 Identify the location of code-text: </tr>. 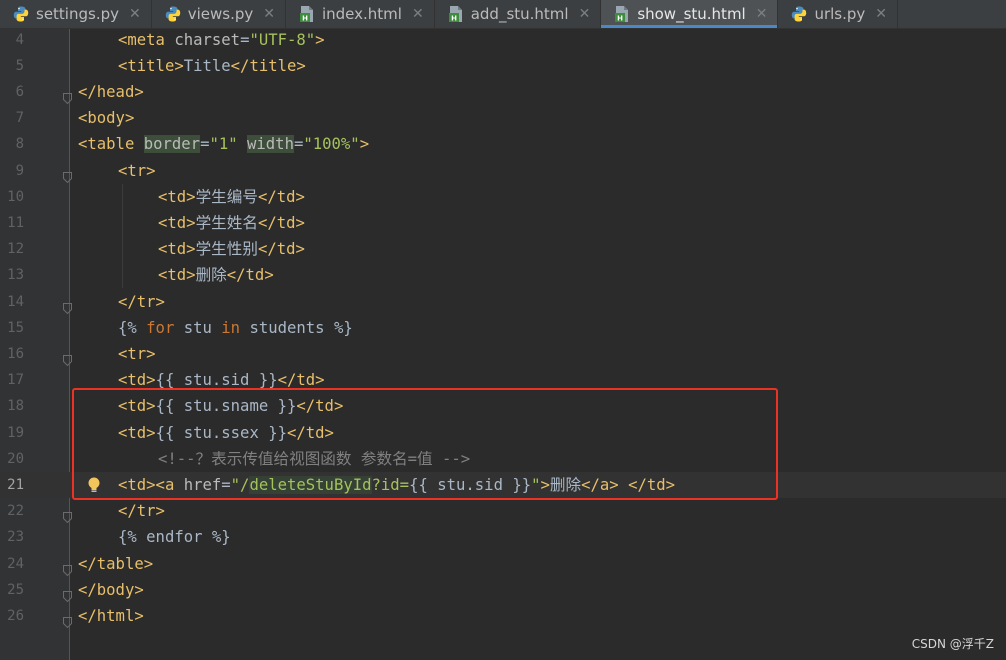
(141, 302).